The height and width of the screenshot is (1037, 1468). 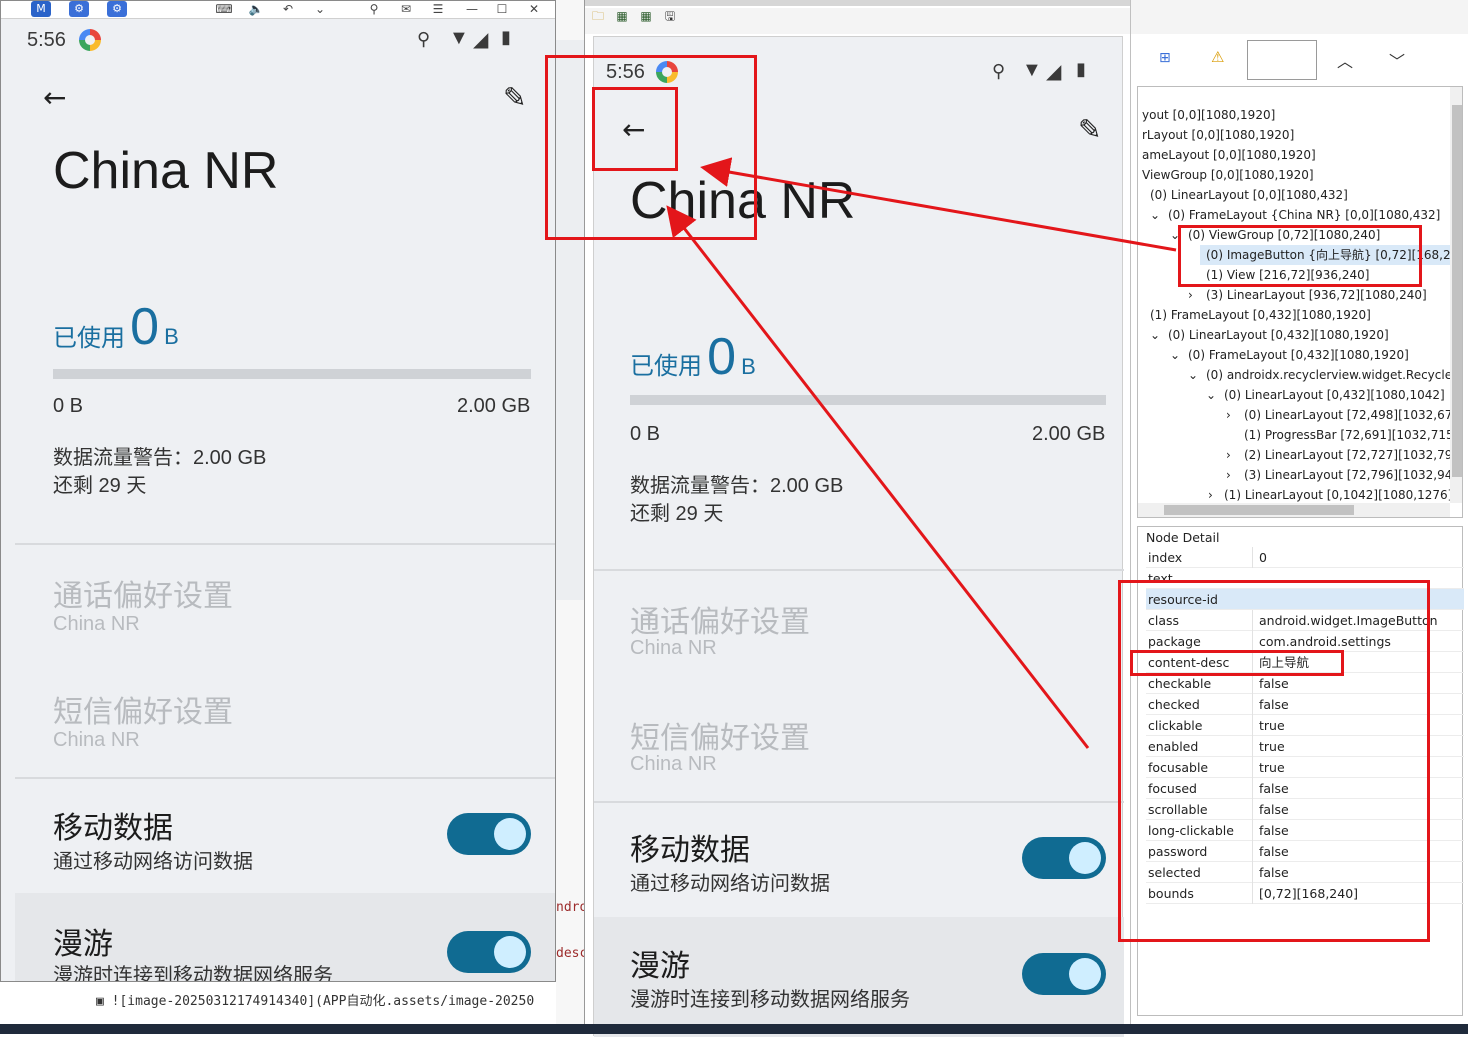 What do you see at coordinates (938, 204) in the screenshot?
I see `arrow-tree-to-back-button` at bounding box center [938, 204].